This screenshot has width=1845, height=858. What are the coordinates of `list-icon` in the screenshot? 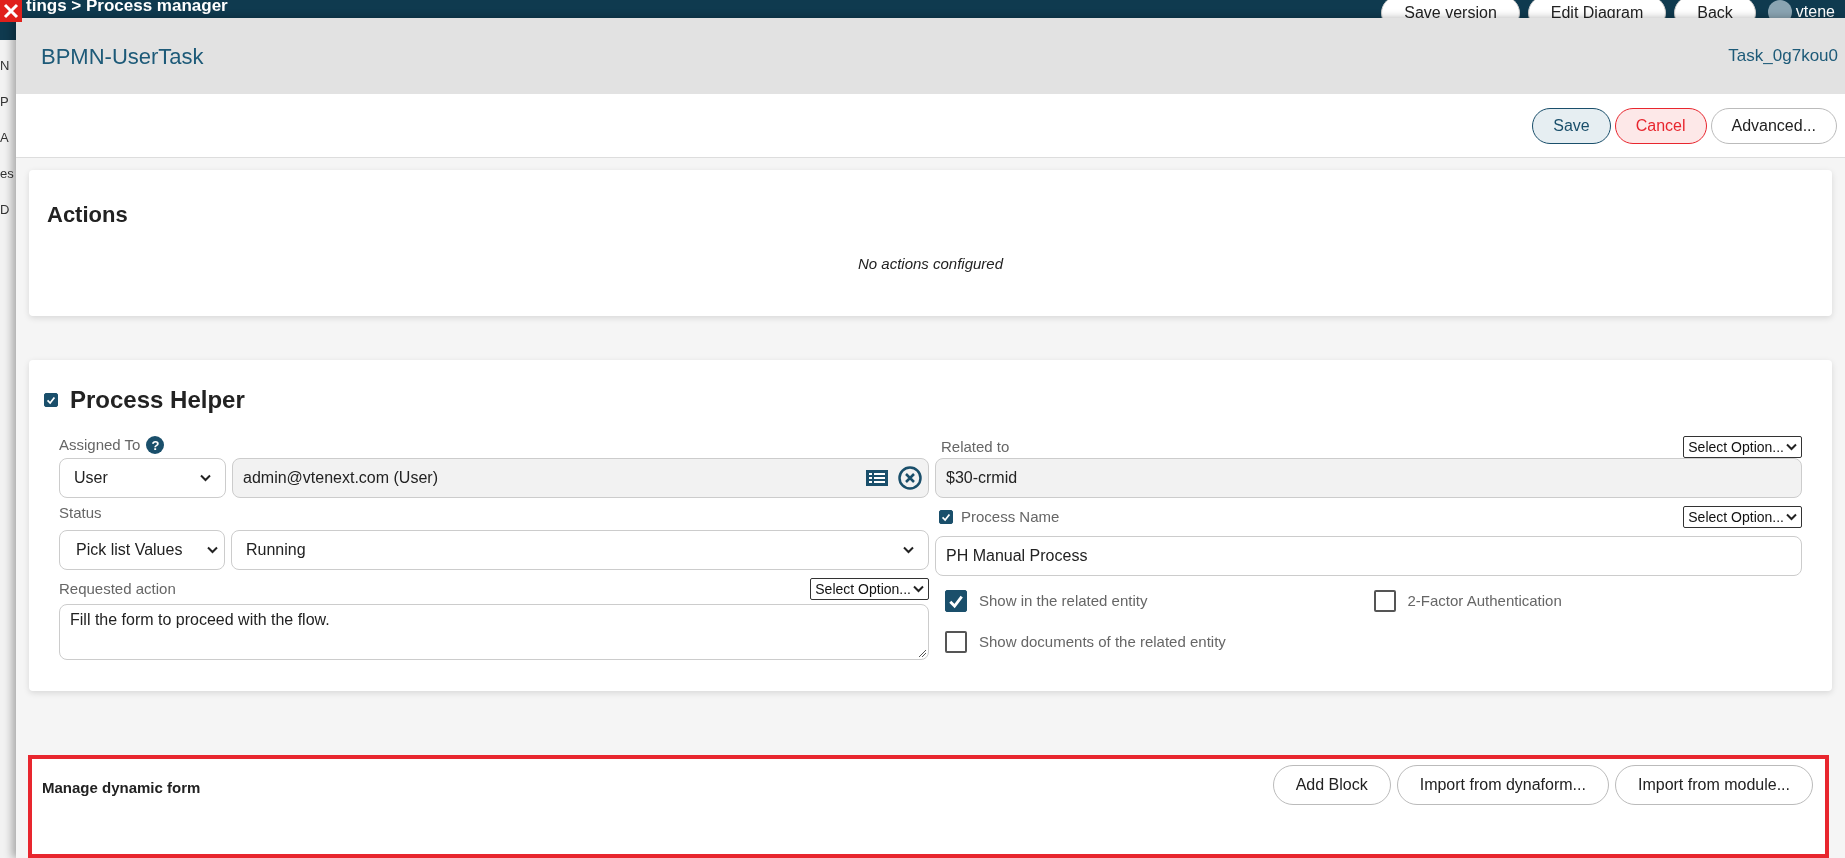 It's located at (877, 478).